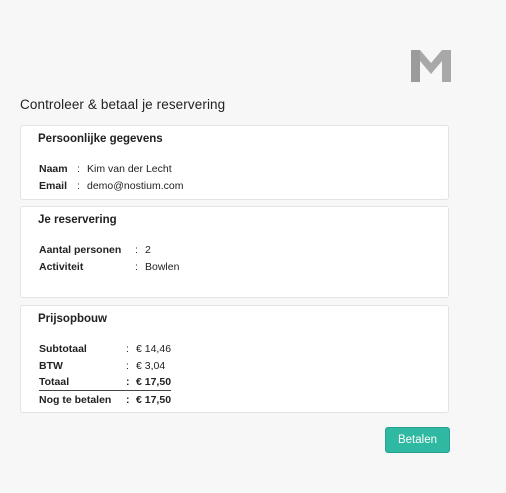 The width and height of the screenshot is (506, 493). What do you see at coordinates (417, 440) in the screenshot?
I see `pay-button: Betalen` at bounding box center [417, 440].